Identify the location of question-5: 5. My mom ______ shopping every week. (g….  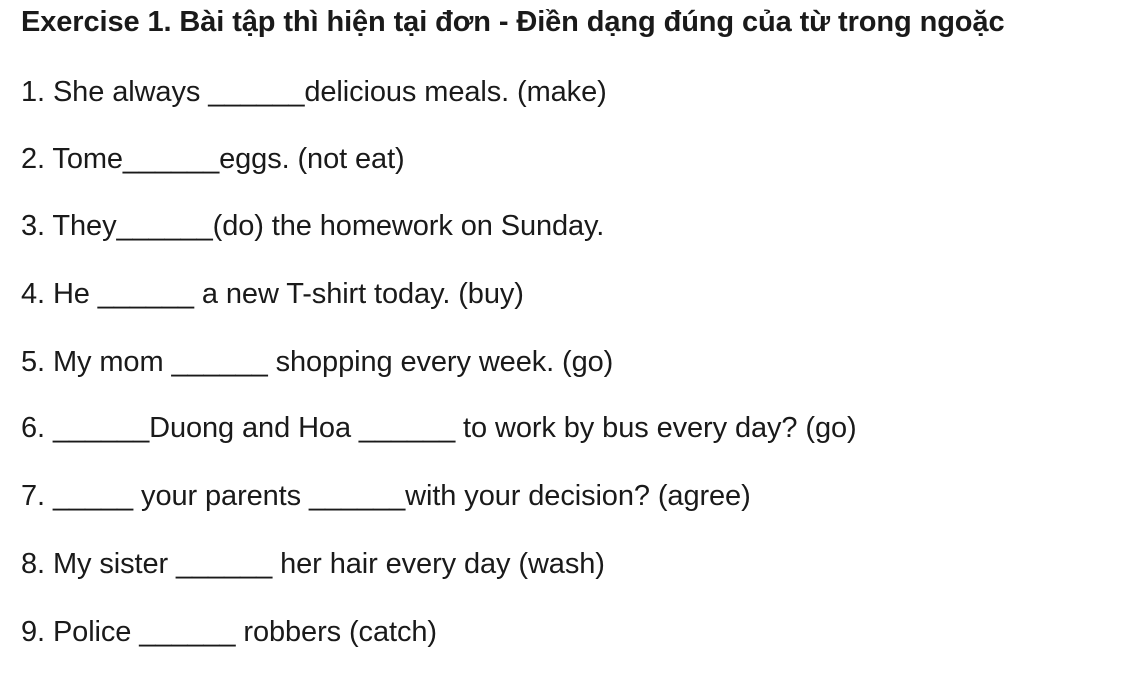
(317, 362).